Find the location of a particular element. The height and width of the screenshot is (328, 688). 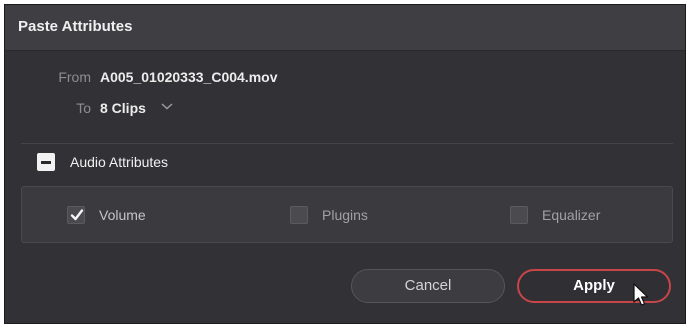

audio-attributes-label: Audio Attributes is located at coordinates (119, 162).